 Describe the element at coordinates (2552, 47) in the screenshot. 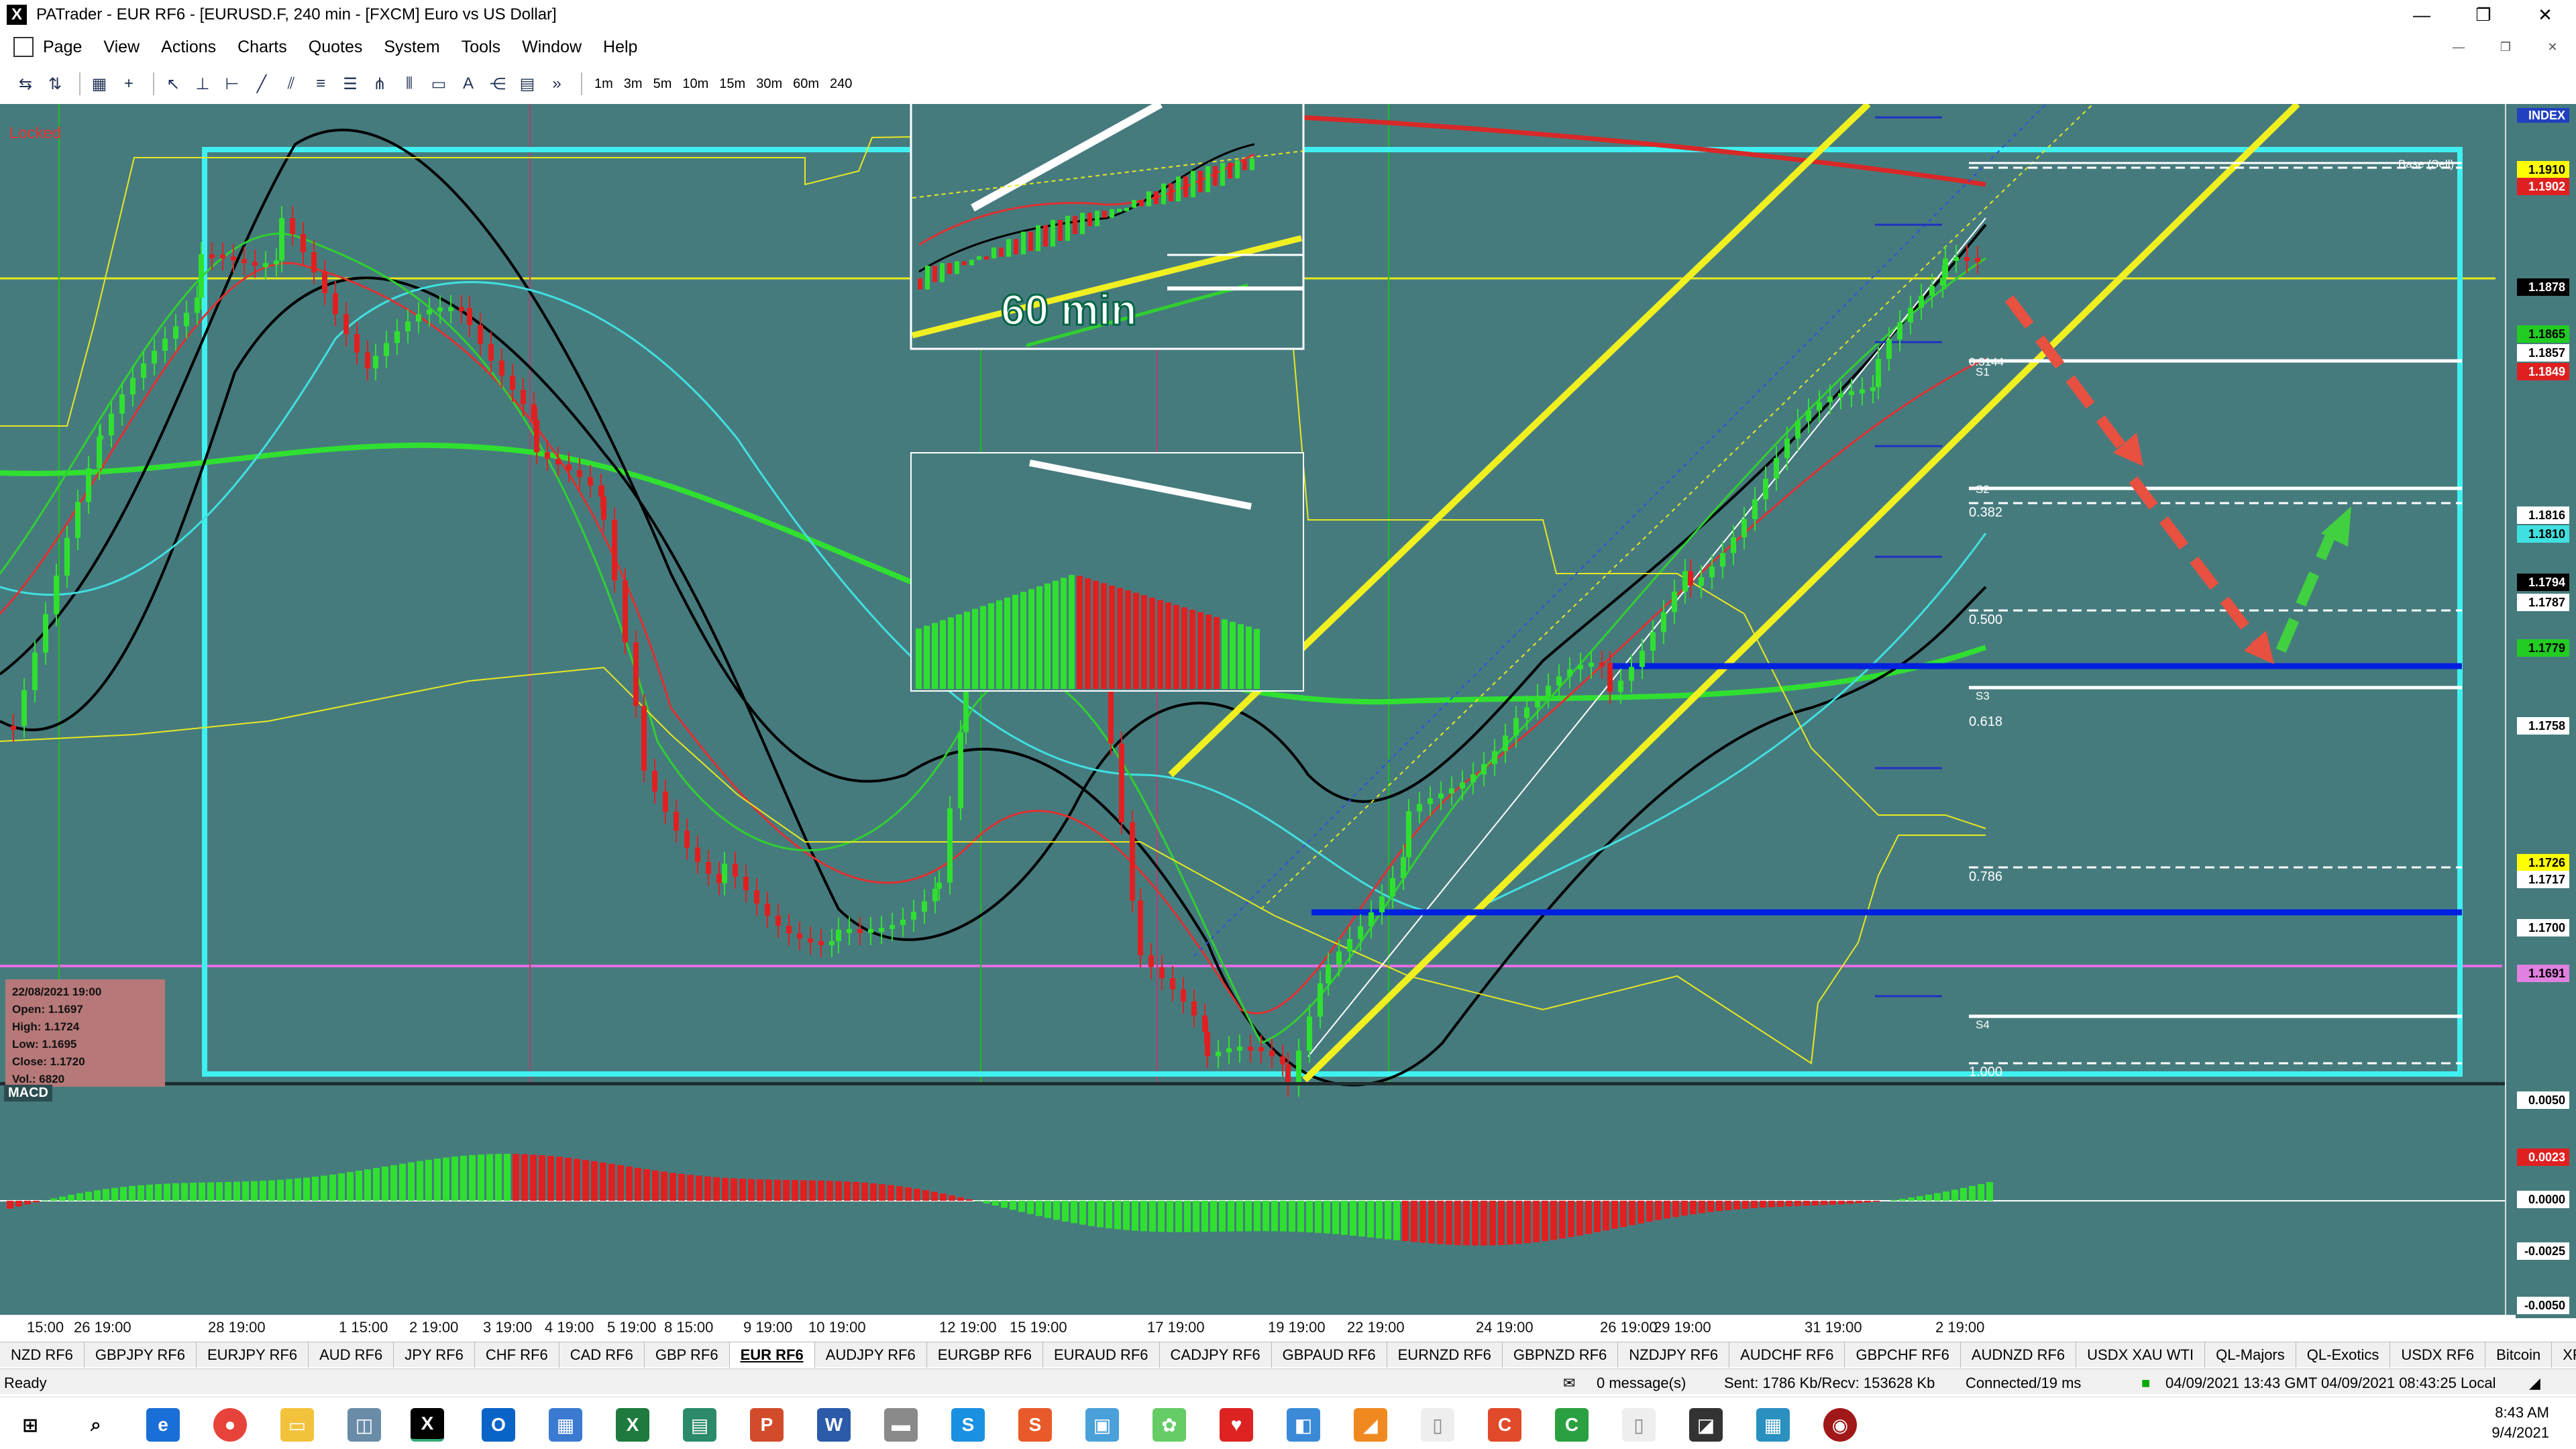

I see `mdi-close-button: ✕` at that location.